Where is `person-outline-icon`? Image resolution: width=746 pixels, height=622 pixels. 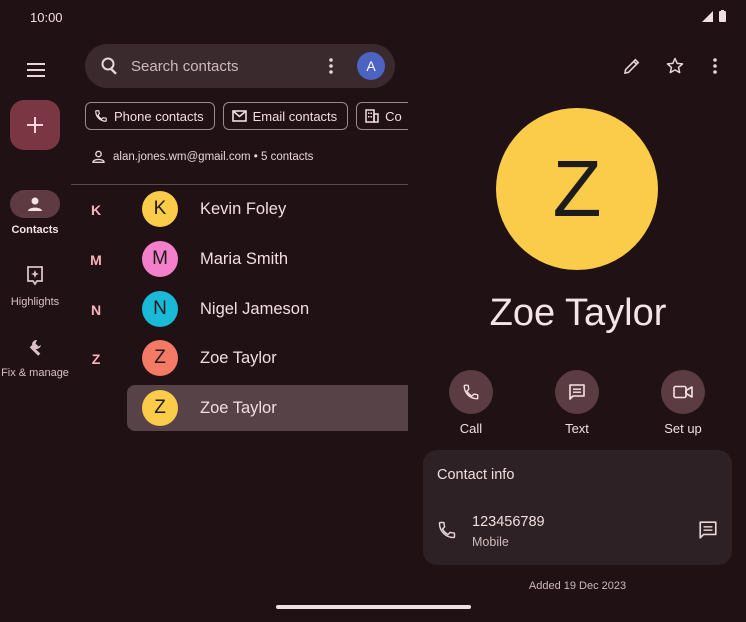
person-outline-icon is located at coordinates (98, 156).